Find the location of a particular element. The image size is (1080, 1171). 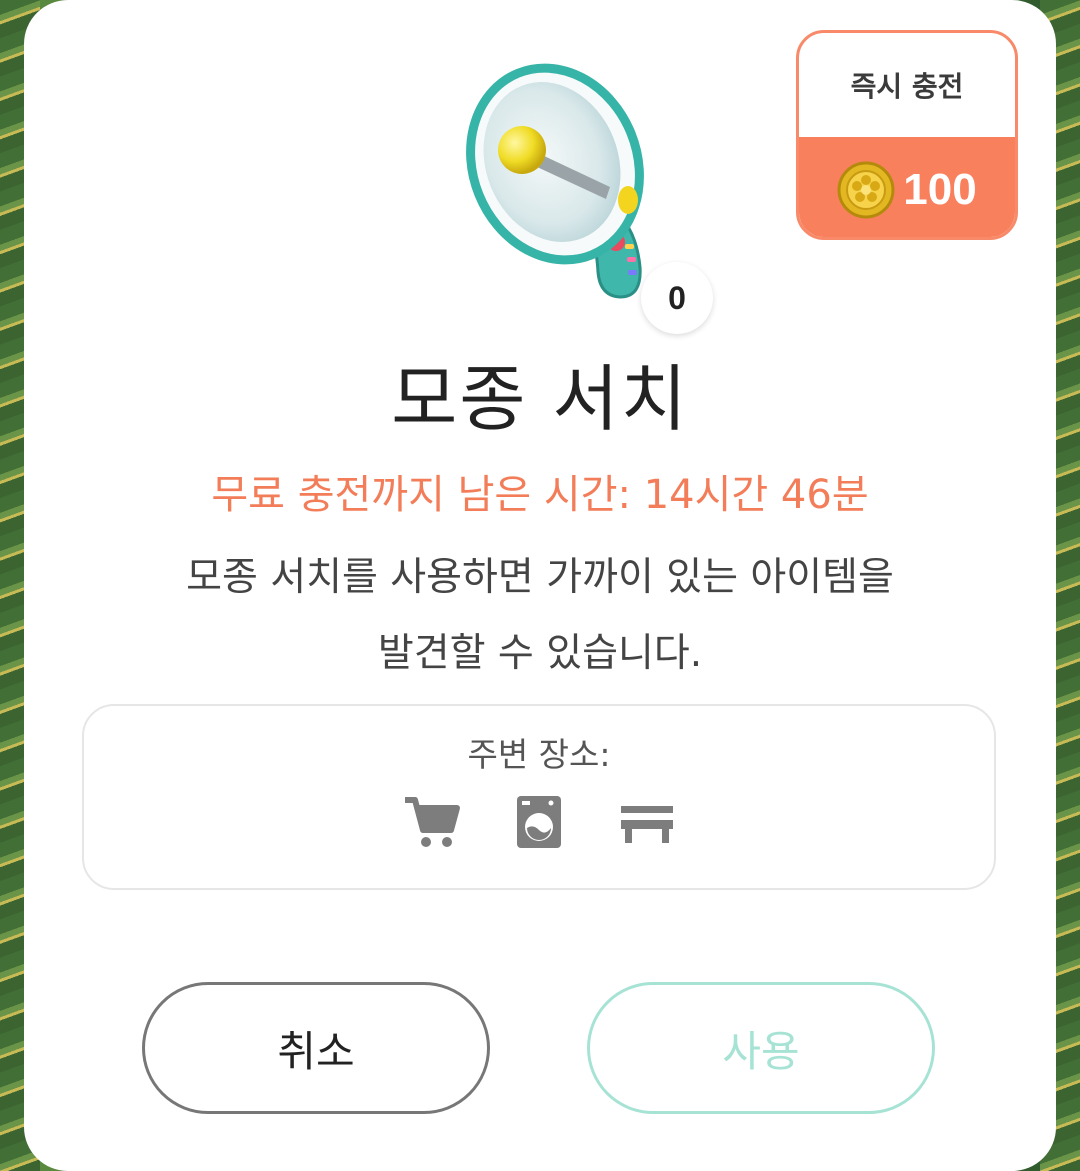

nearby-places-label: 주변 장소: is located at coordinates (539, 754).